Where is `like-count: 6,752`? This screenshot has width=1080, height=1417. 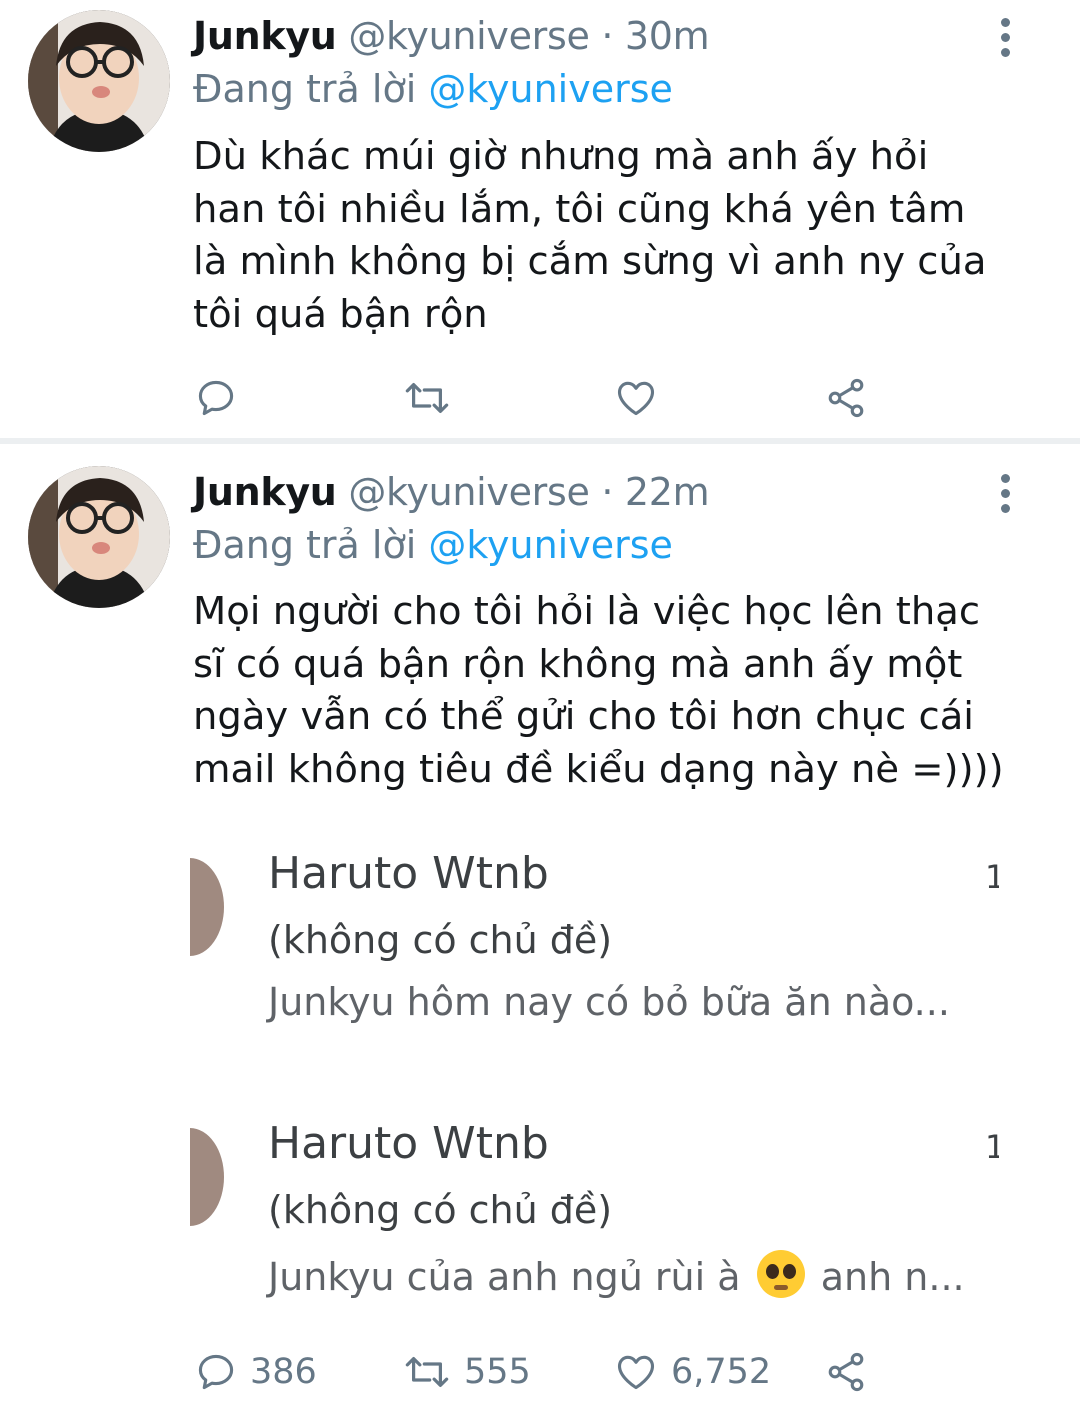
like-count: 6,752 is located at coordinates (721, 1372).